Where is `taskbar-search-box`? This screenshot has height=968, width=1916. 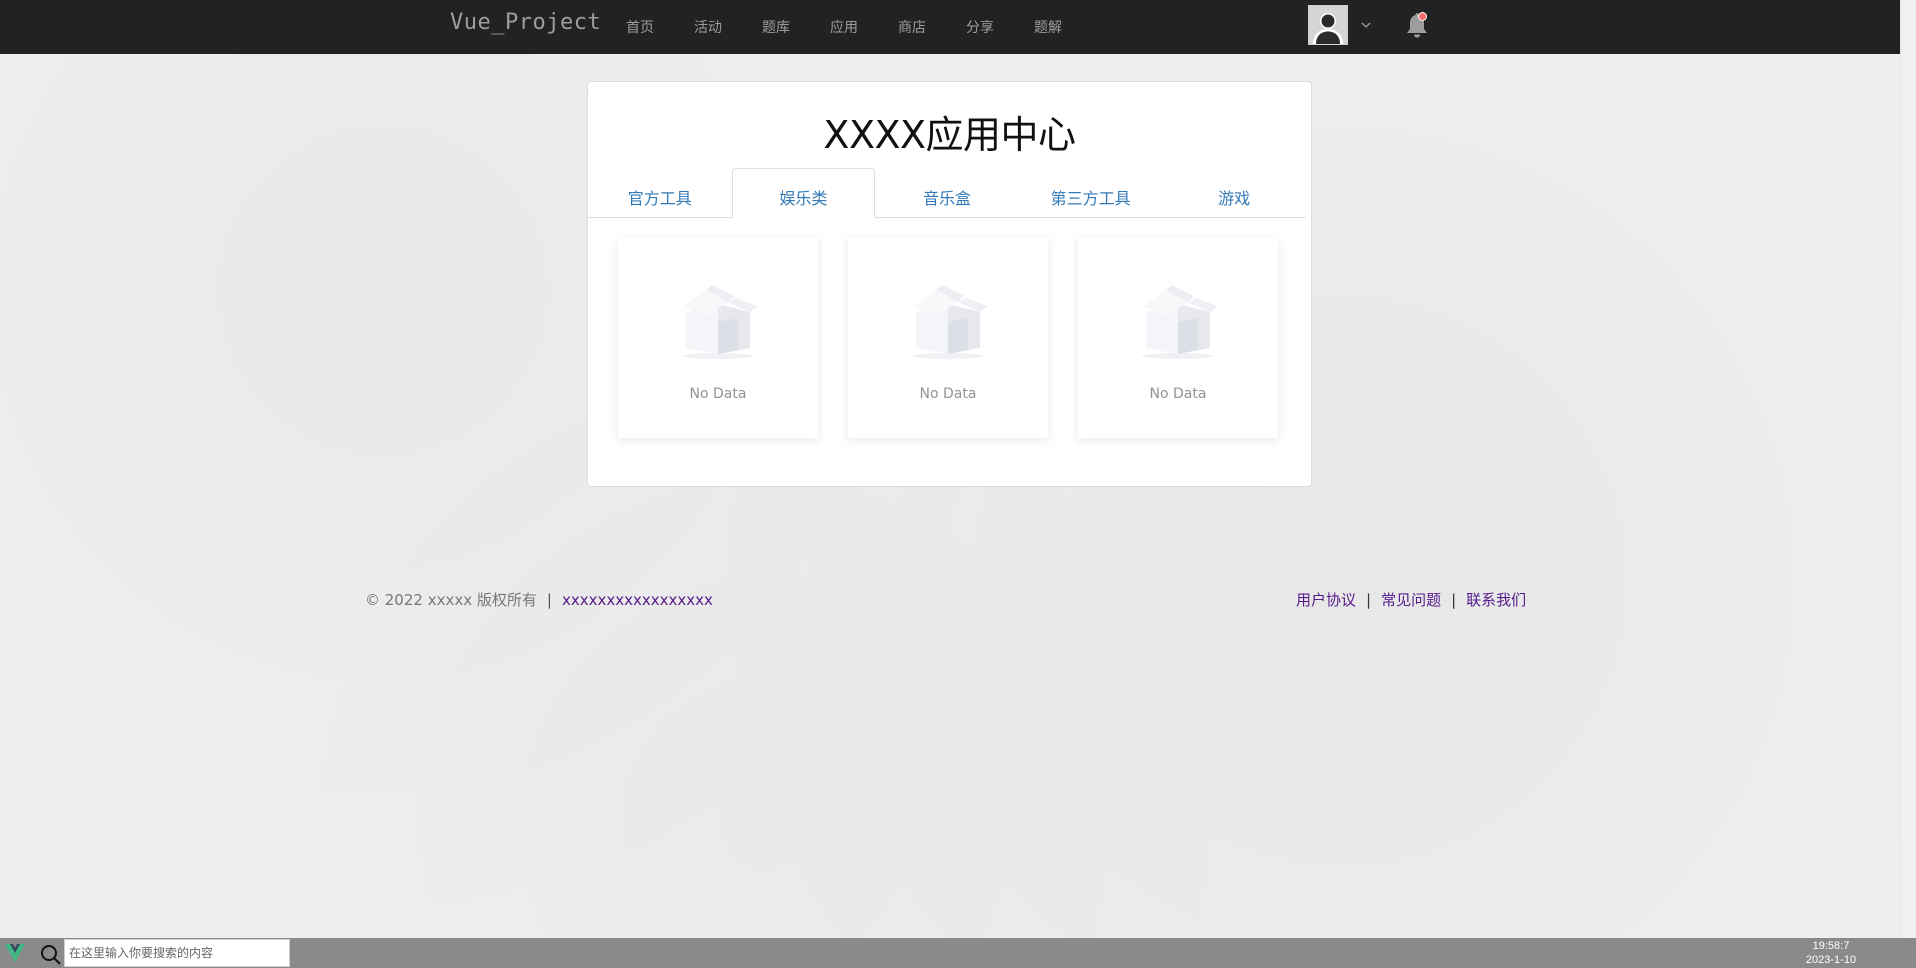 taskbar-search-box is located at coordinates (177, 953).